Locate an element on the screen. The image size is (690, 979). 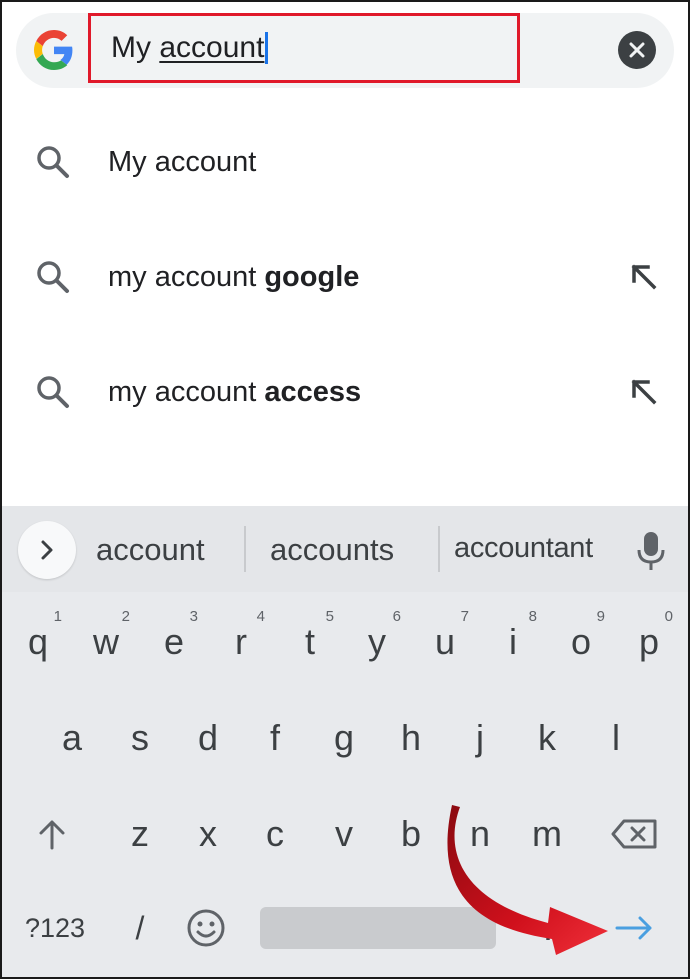
symbols-key: ?123 is located at coordinates (55, 928).